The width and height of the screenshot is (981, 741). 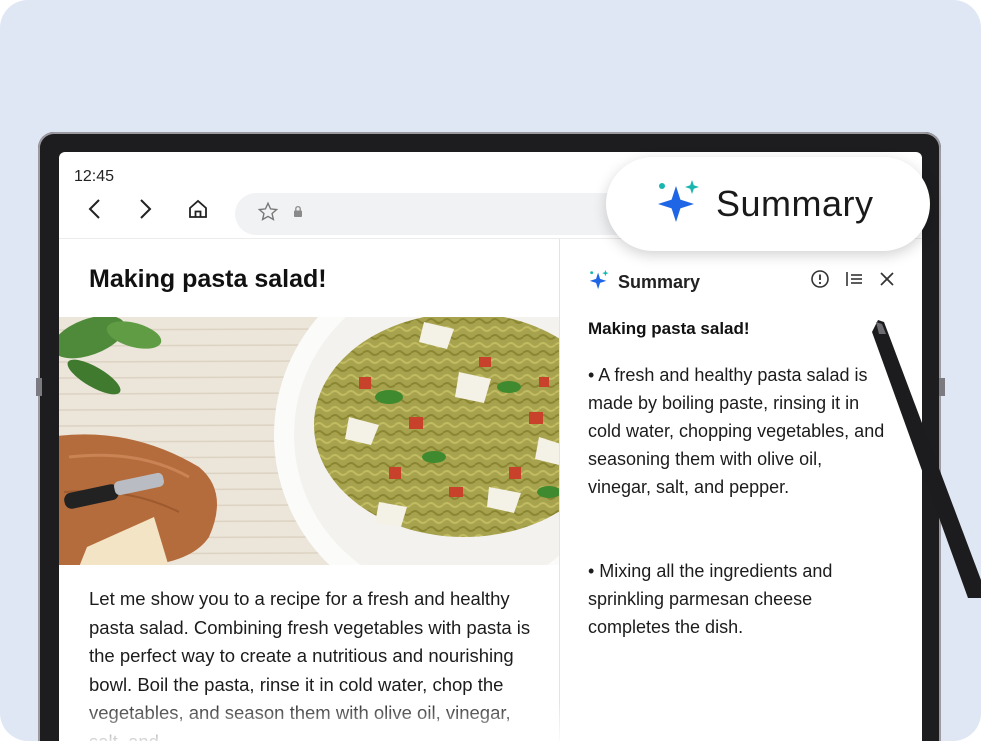 What do you see at coordinates (39, 387) in the screenshot?
I see `device-hinge-left` at bounding box center [39, 387].